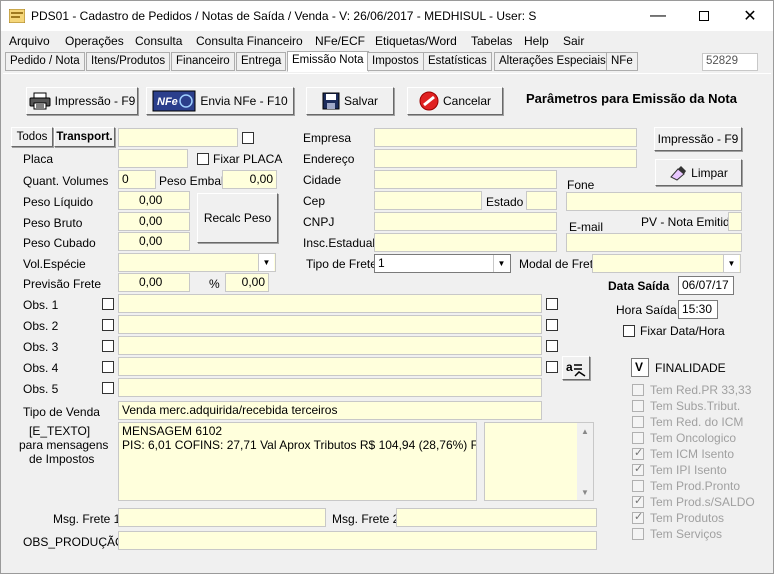  Describe the element at coordinates (658, 16) in the screenshot. I see `minimize-button: —` at that location.